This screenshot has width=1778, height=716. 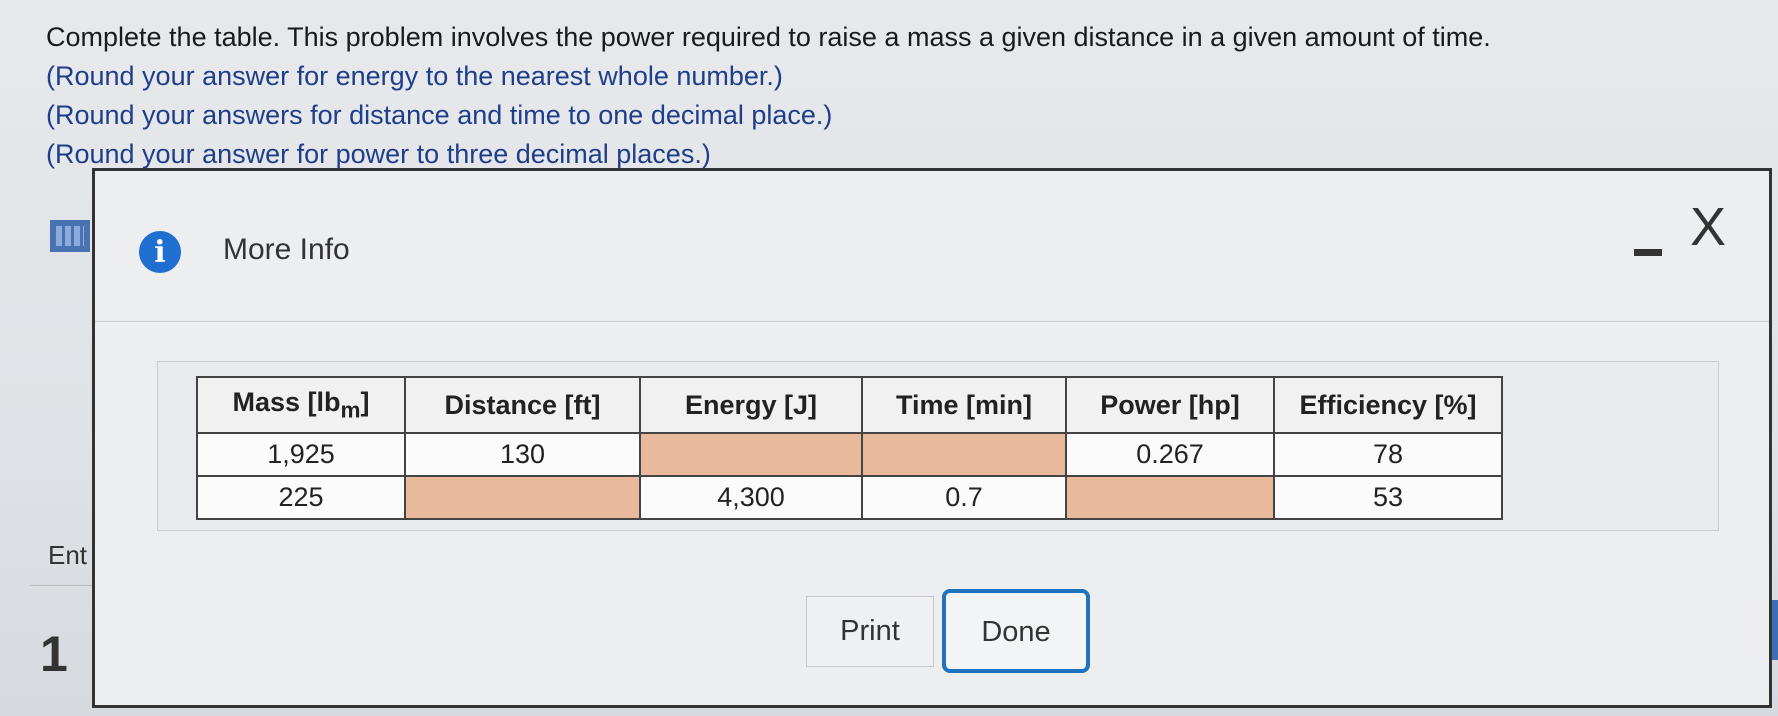 What do you see at coordinates (522, 454) in the screenshot?
I see `cell-distance: 130` at bounding box center [522, 454].